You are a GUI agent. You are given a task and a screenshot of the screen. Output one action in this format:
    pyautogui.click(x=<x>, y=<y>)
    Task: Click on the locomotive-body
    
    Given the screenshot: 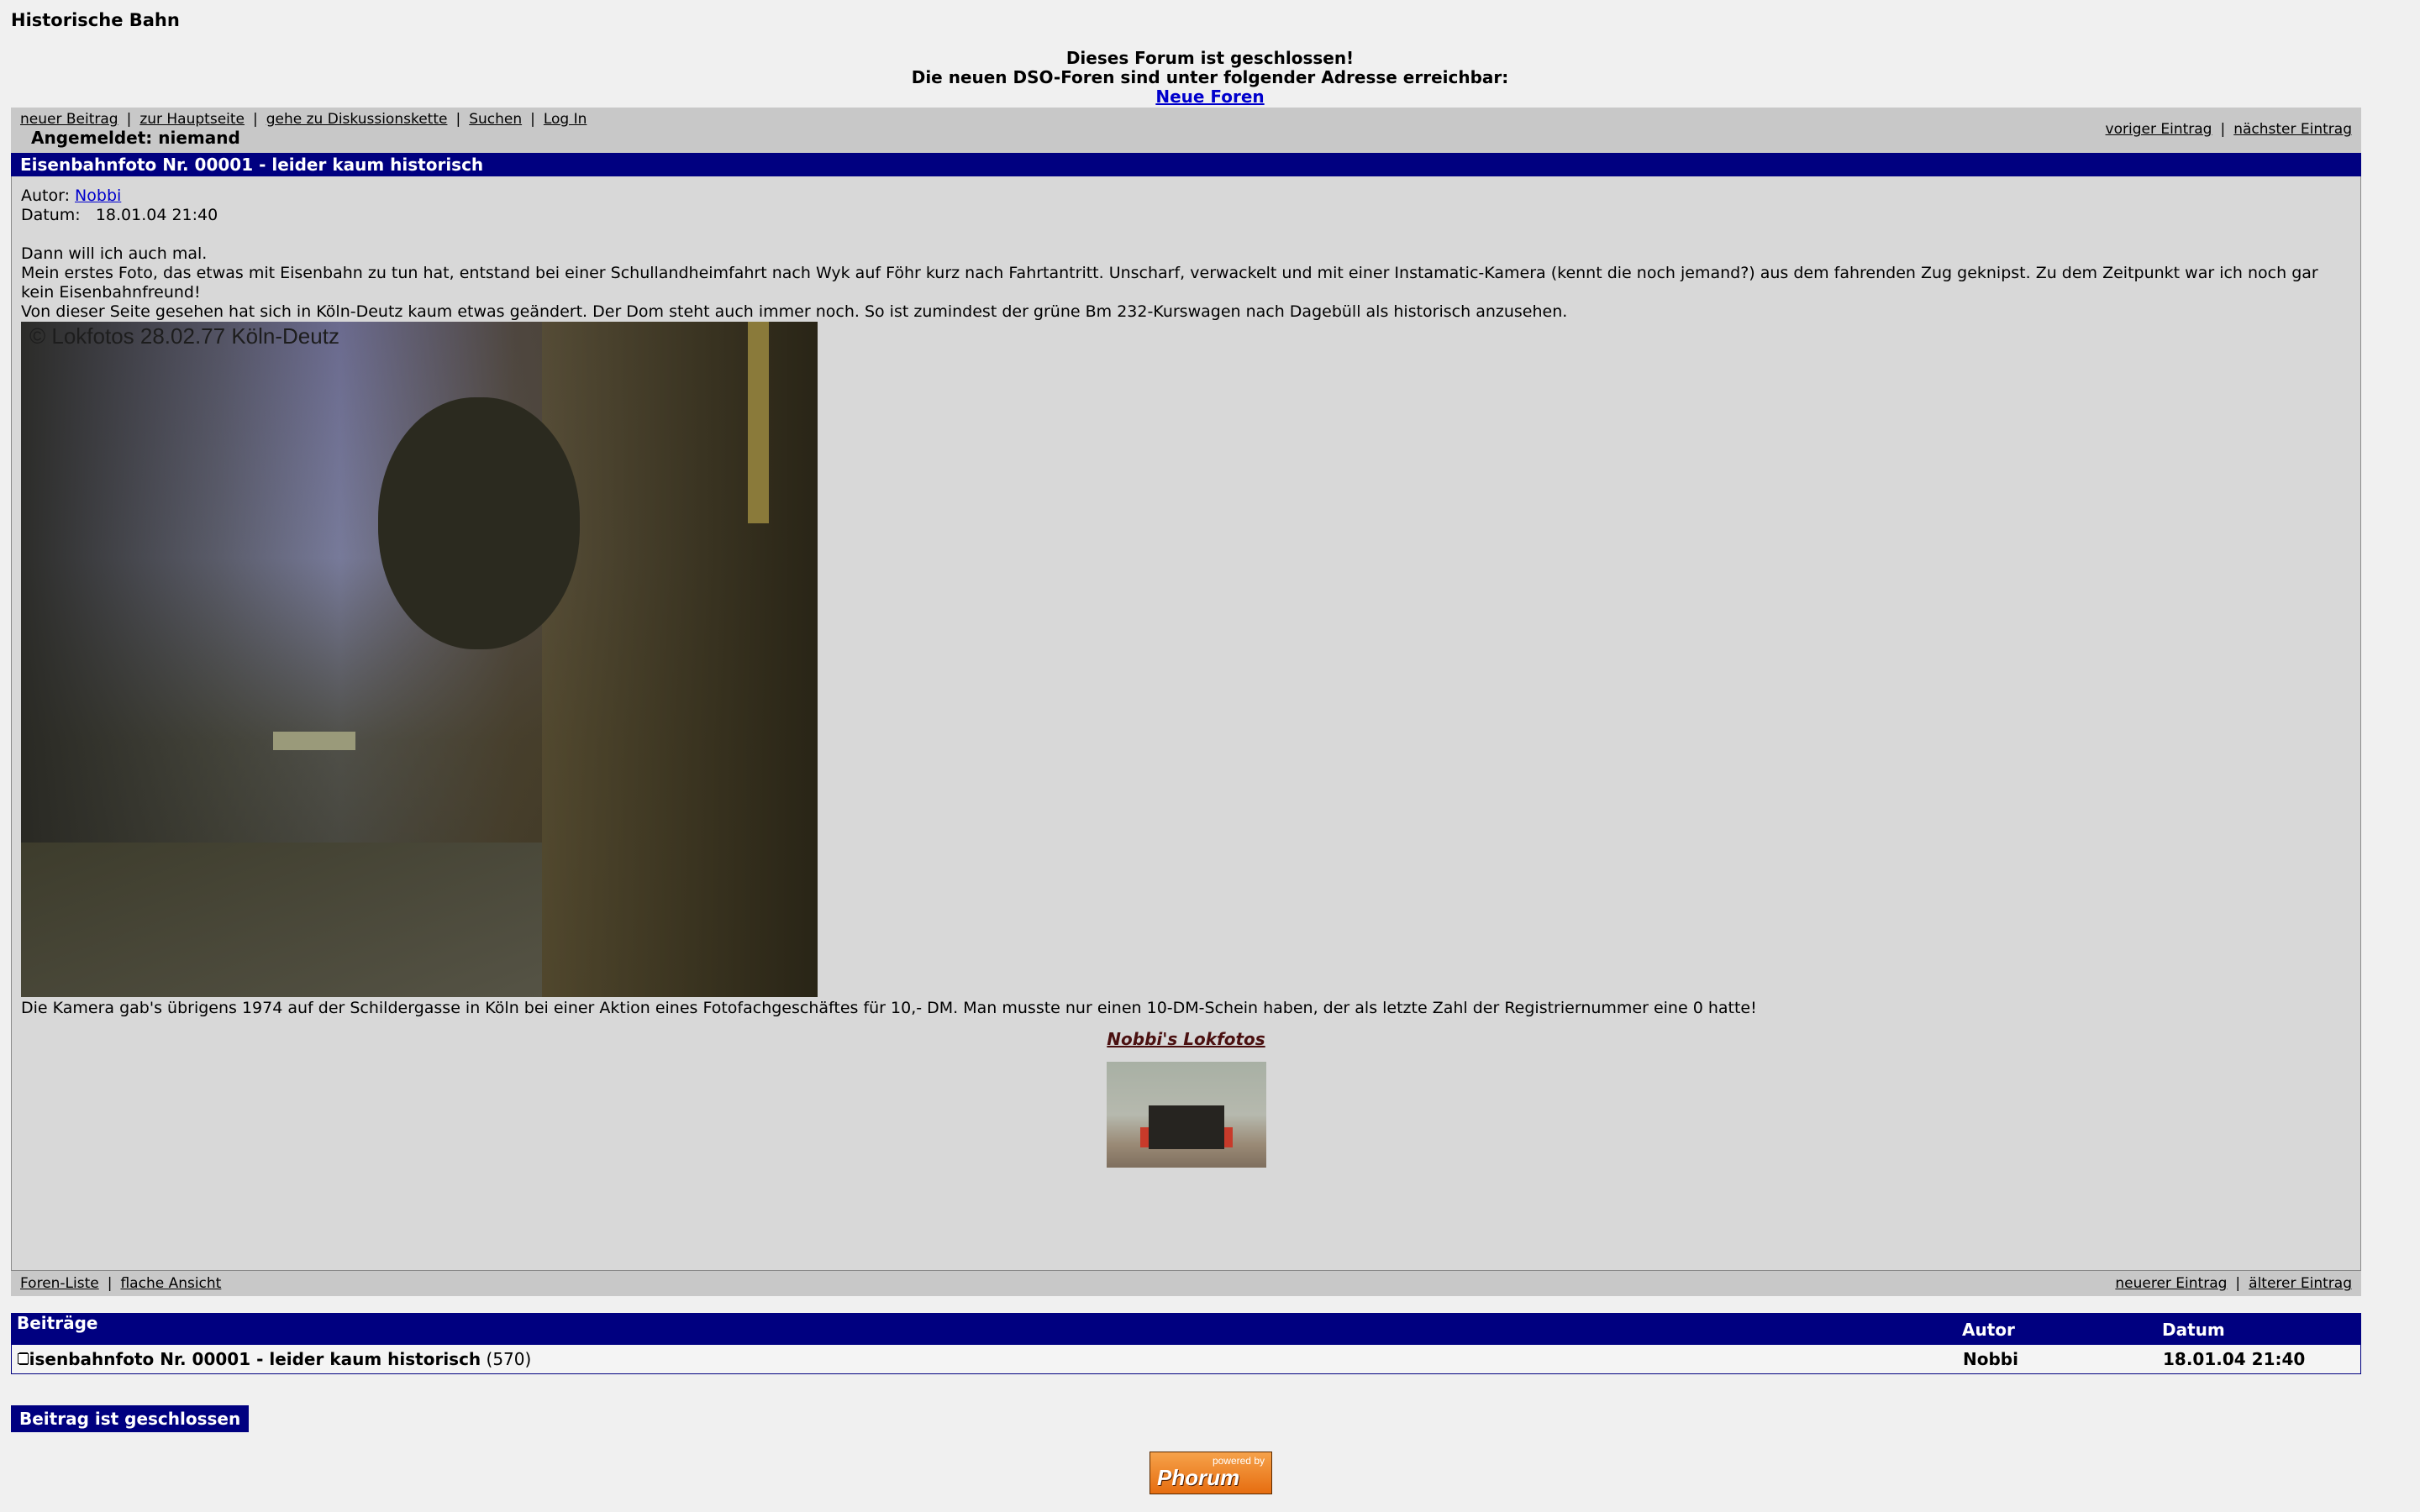 What is the action you would take?
    pyautogui.click(x=1186, y=1127)
    